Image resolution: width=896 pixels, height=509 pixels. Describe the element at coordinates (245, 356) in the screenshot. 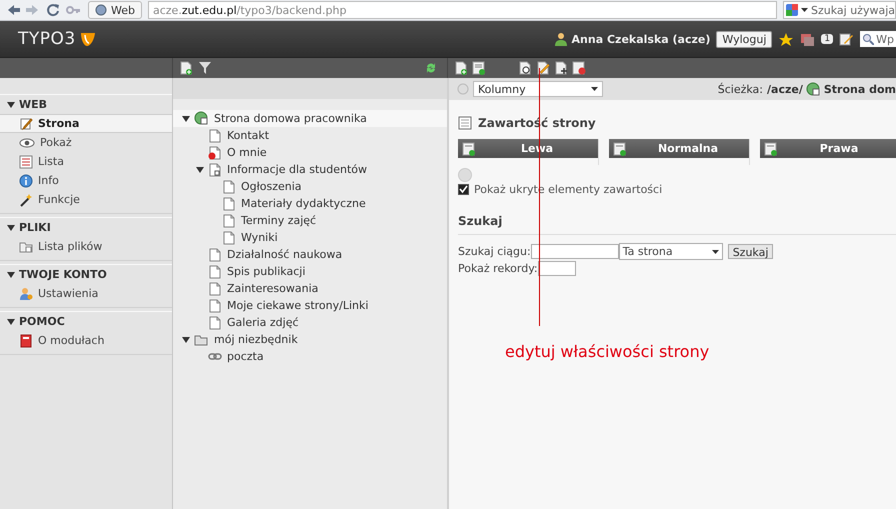

I see `tree-item: poczta` at that location.